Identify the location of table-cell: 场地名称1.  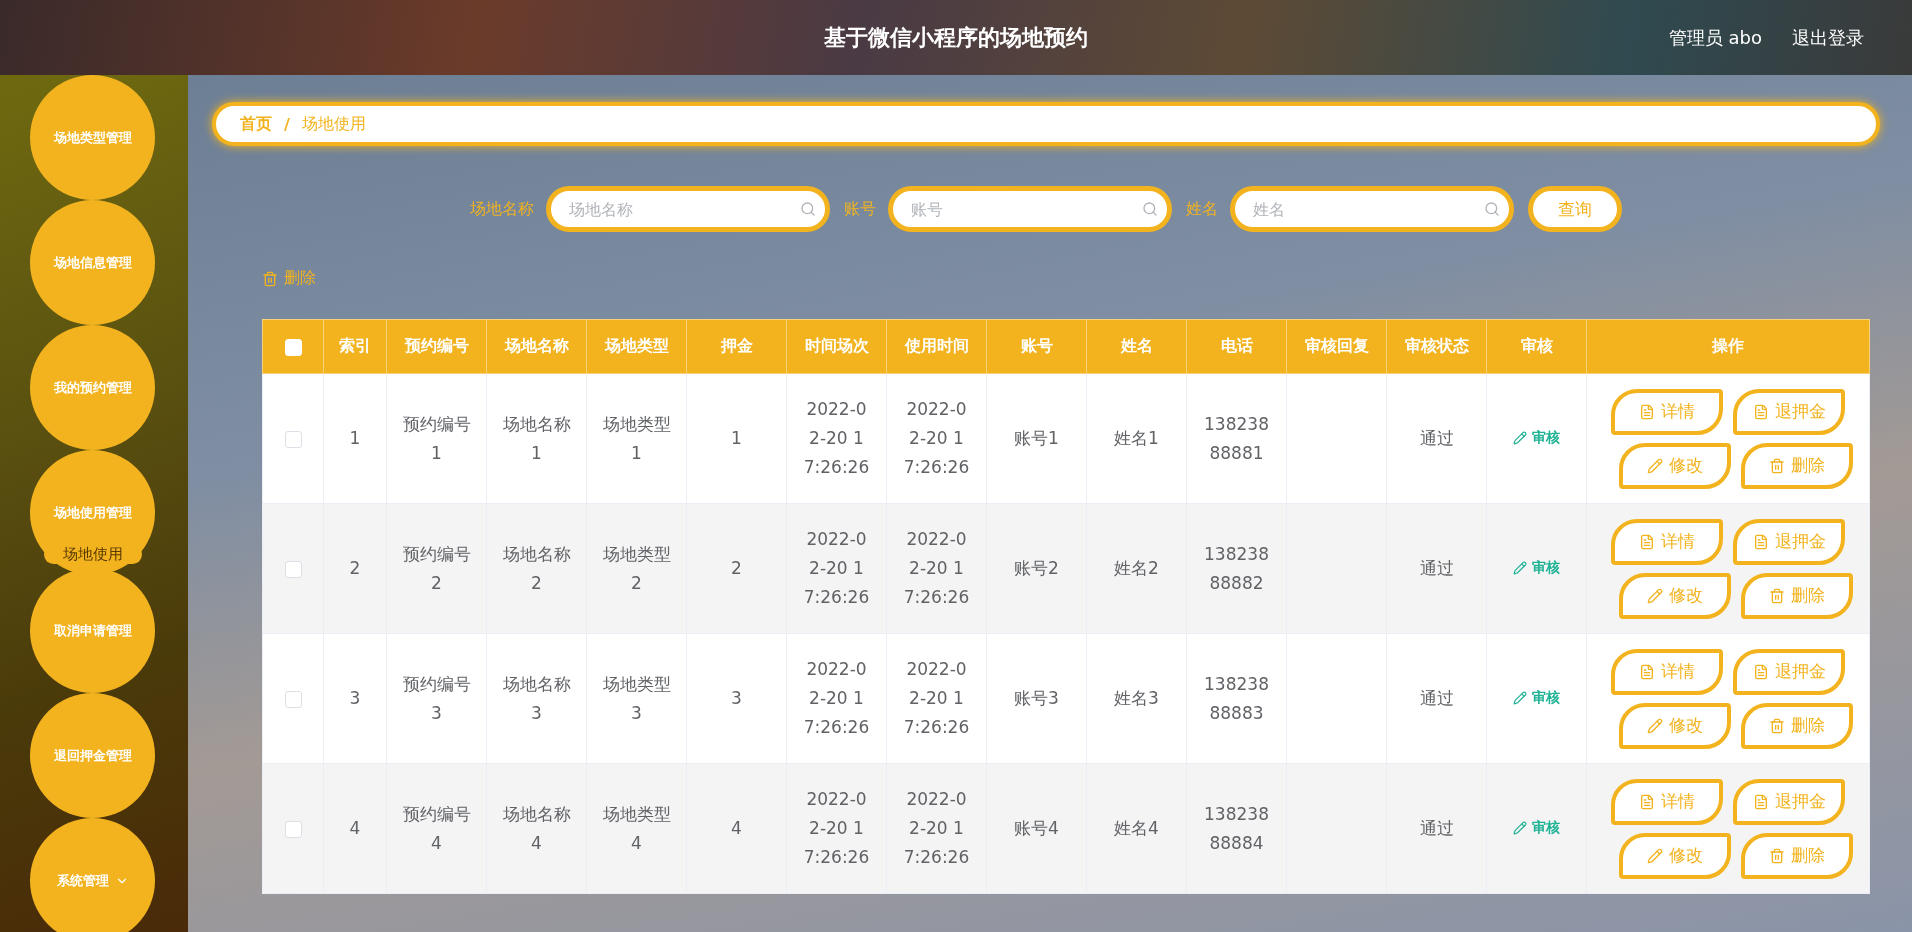
(536, 438).